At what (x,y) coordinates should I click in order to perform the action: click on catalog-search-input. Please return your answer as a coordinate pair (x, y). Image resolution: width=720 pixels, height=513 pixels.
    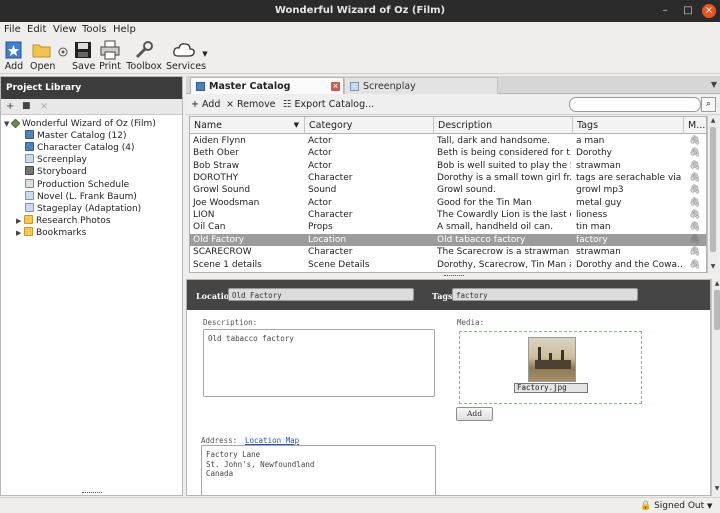
    Looking at the image, I should click on (635, 104).